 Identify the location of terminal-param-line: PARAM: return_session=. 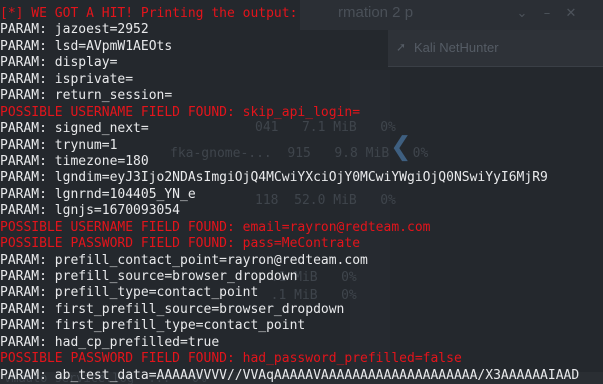
(86, 96).